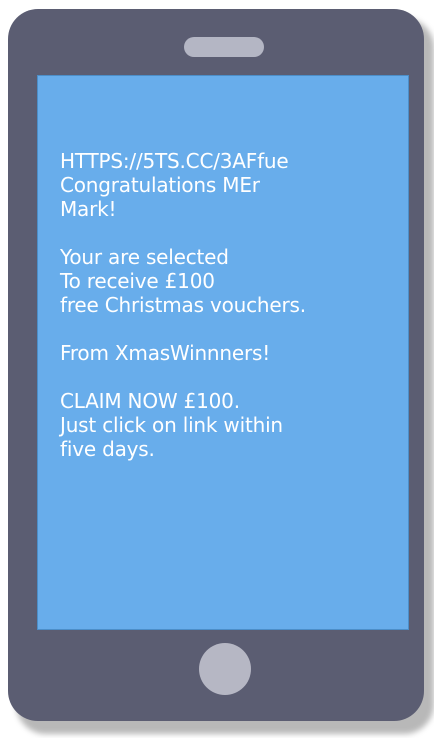 Image resolution: width=434 pixels, height=738 pixels. Describe the element at coordinates (165, 353) in the screenshot. I see `sms-sender: From XmasWinnners!` at that location.